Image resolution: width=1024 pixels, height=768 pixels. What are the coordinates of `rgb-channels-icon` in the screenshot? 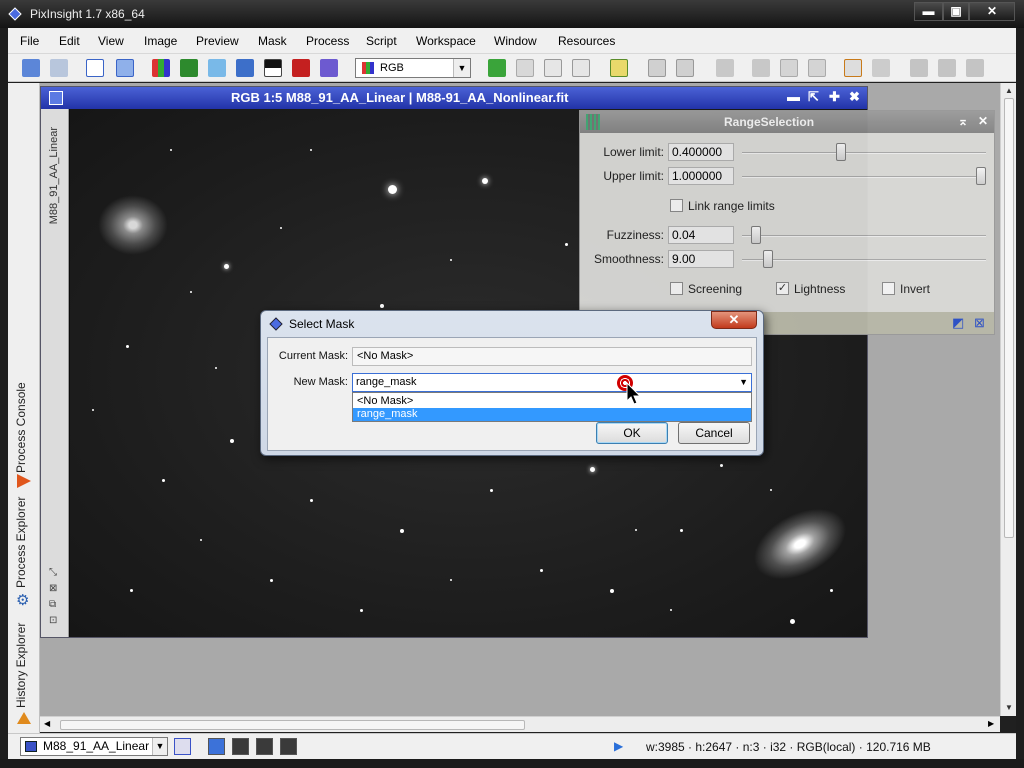 It's located at (161, 68).